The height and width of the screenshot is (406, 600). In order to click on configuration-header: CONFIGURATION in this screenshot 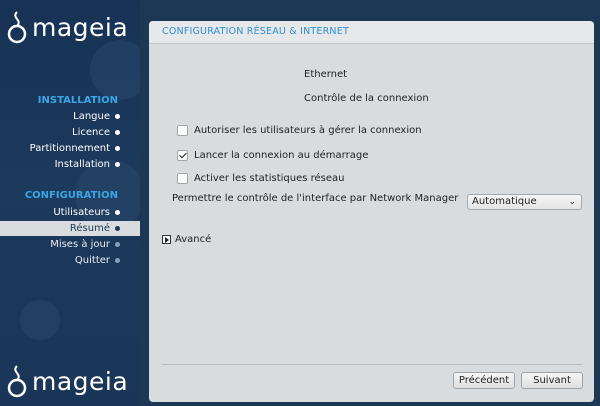, I will do `click(71, 195)`.